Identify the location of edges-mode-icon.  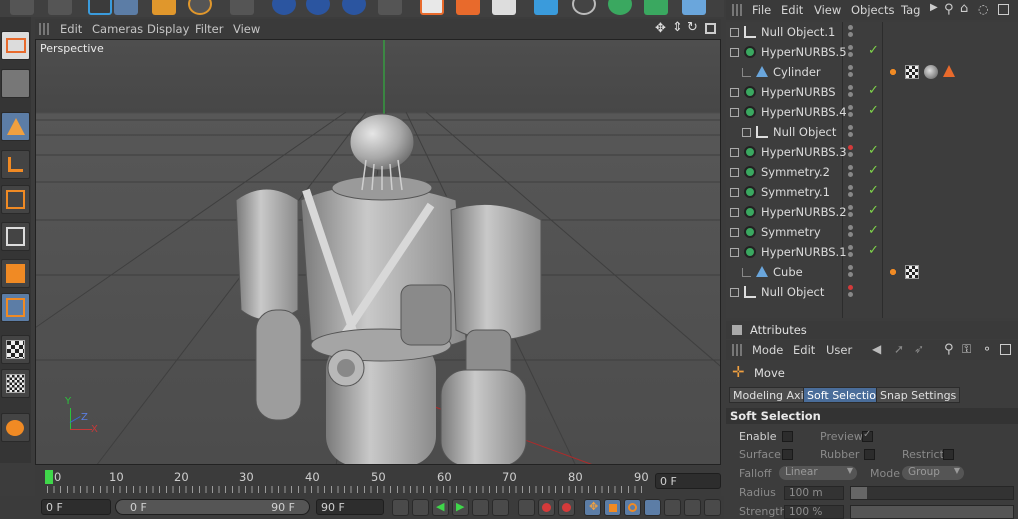
(15, 236).